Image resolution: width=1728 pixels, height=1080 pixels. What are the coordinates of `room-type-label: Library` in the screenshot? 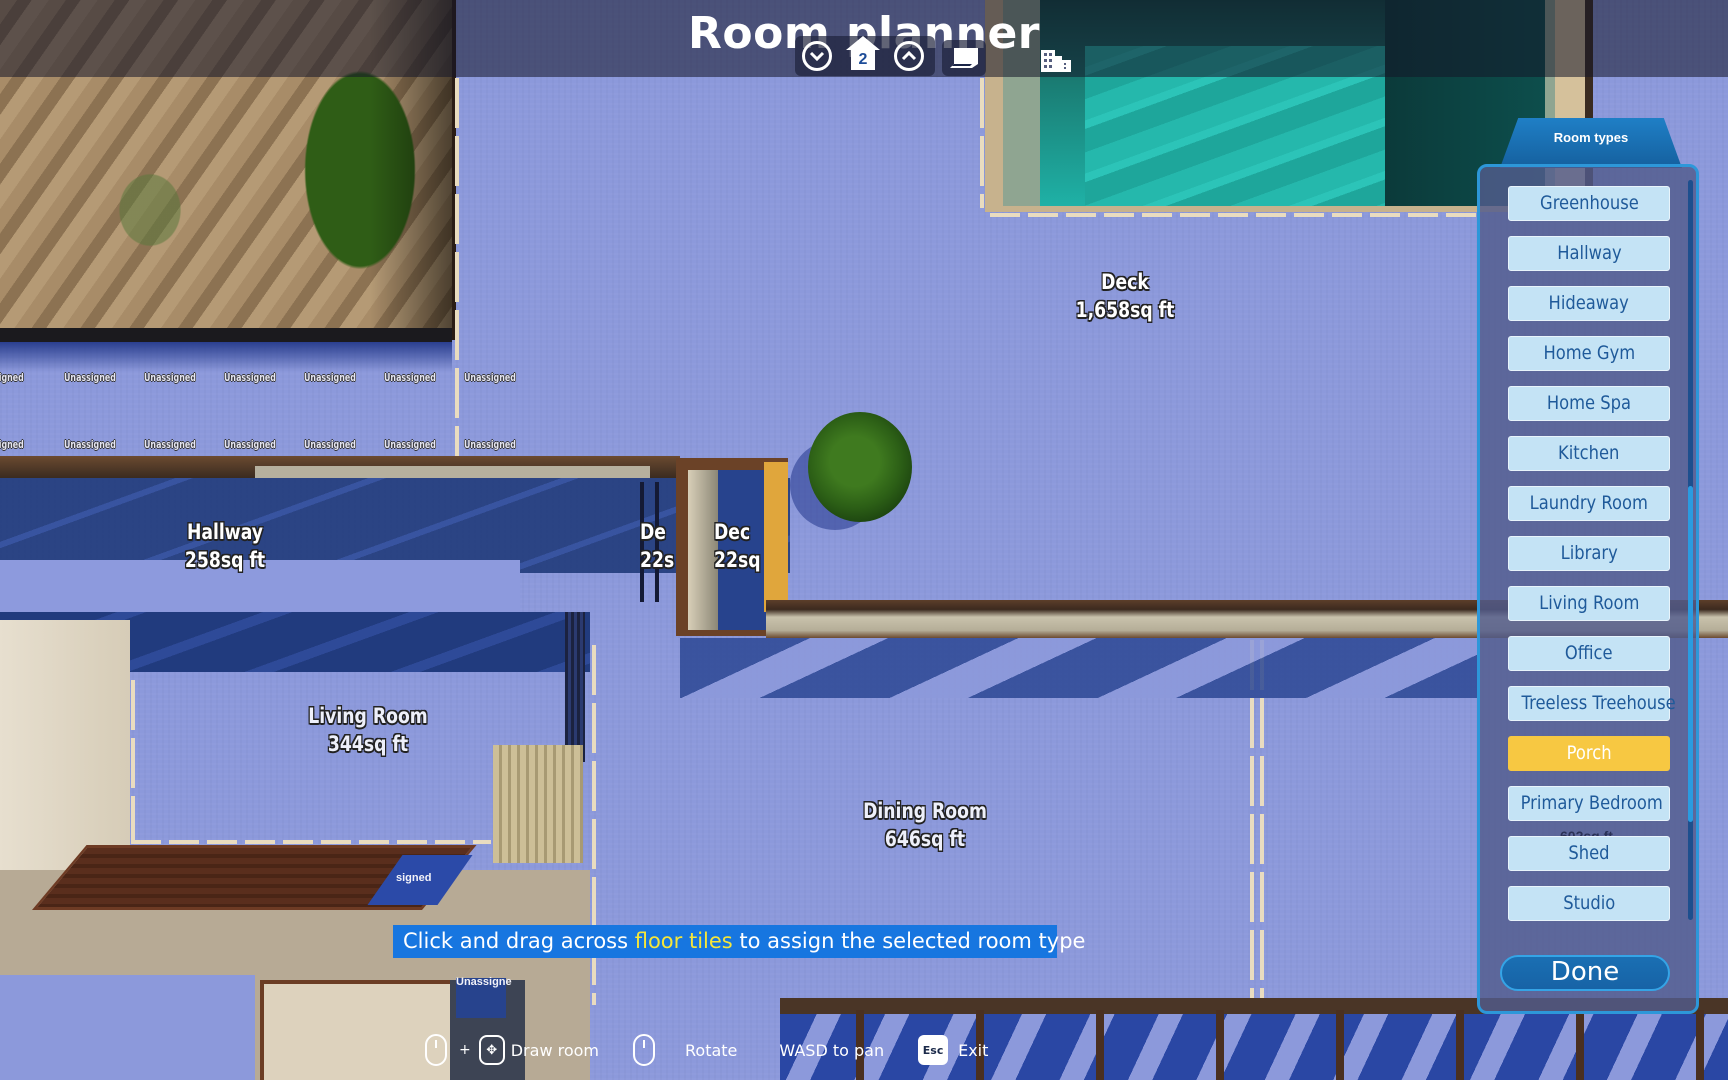 It's located at (1589, 553).